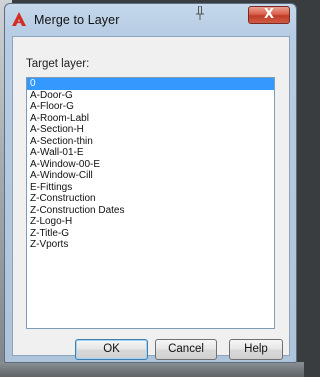  What do you see at coordinates (58, 64) in the screenshot?
I see `target-layer-label: Target layer:` at bounding box center [58, 64].